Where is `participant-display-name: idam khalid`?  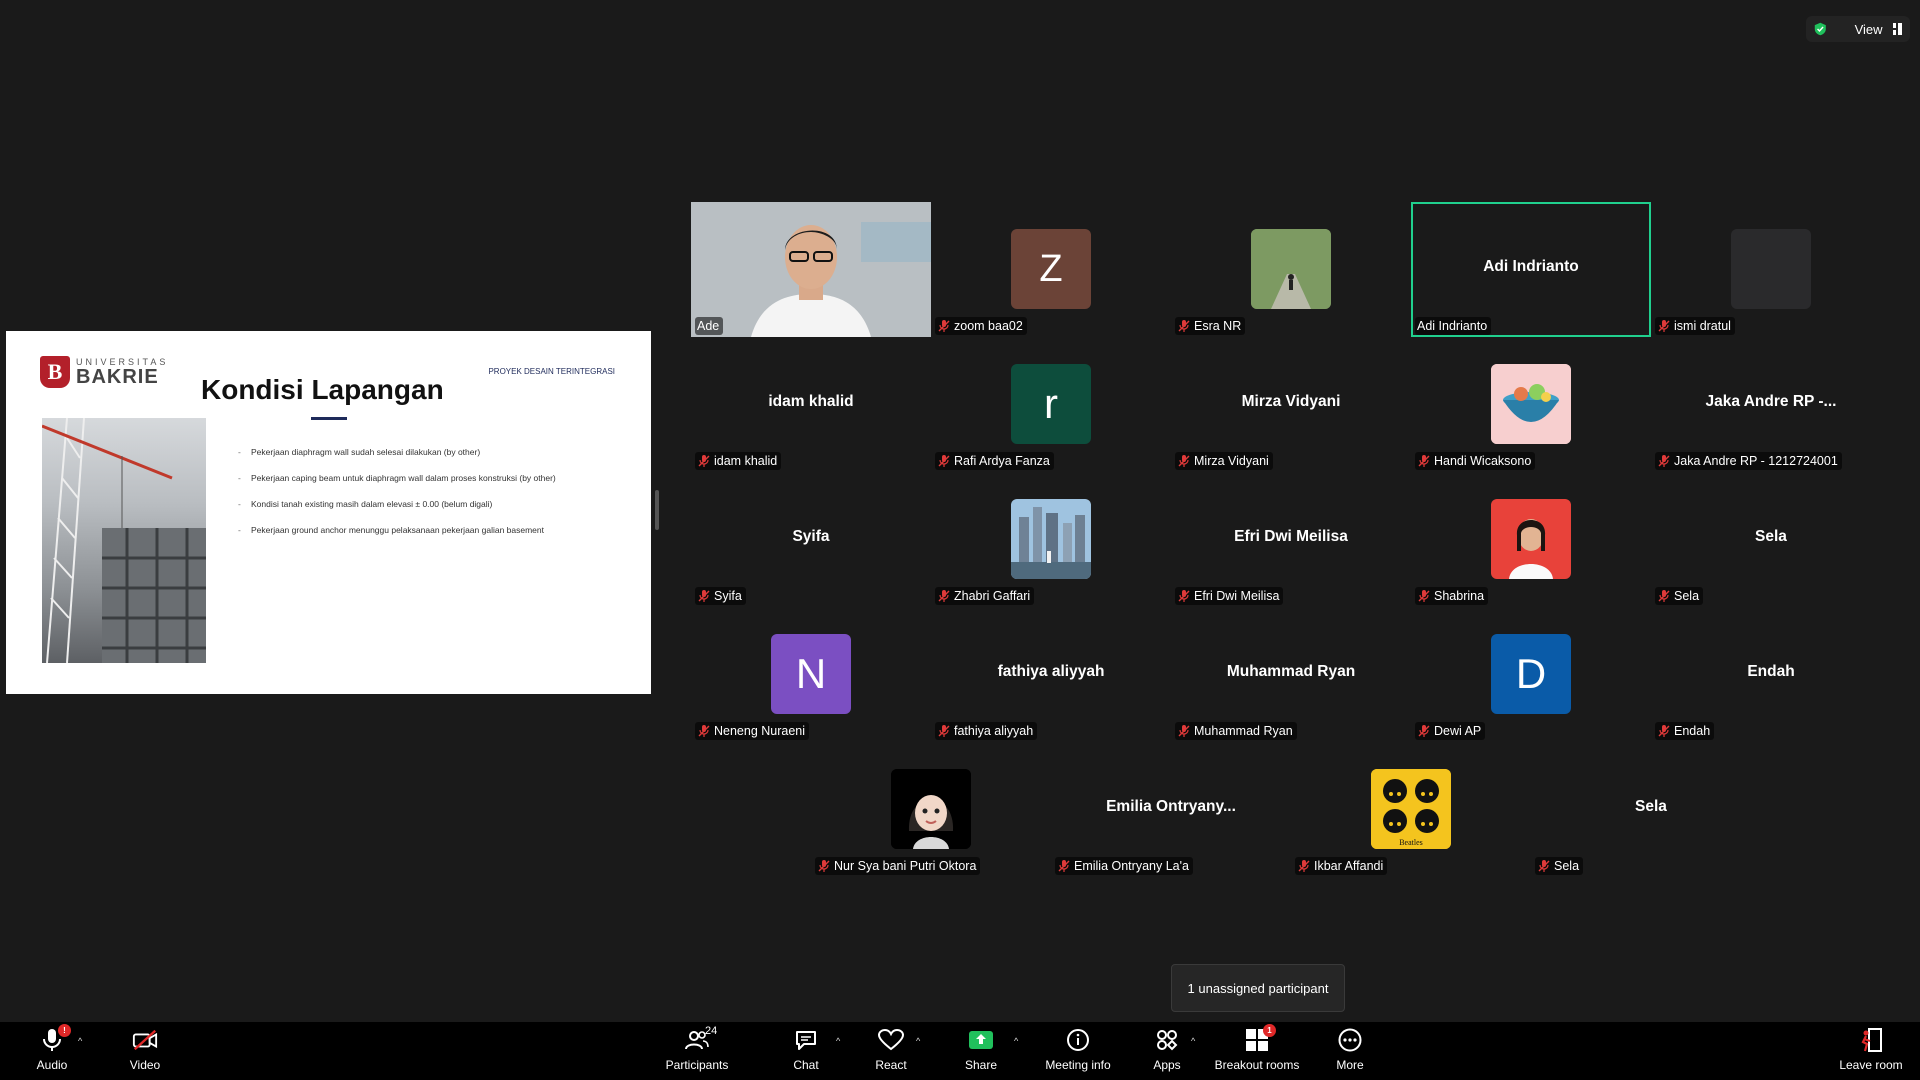 participant-display-name: idam khalid is located at coordinates (811, 401).